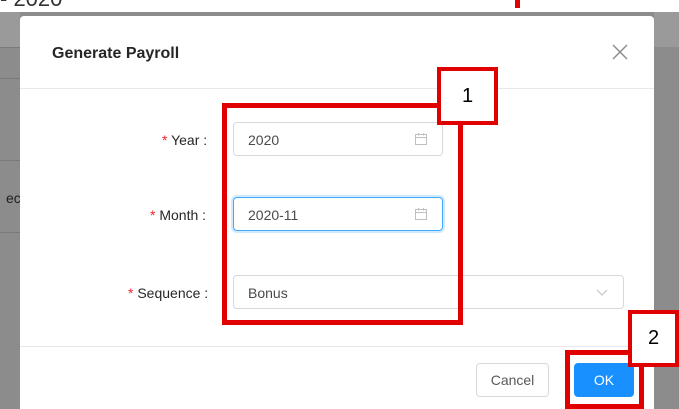 The image size is (679, 409). What do you see at coordinates (339, 6) in the screenshot?
I see `background-top-area: - 2020` at bounding box center [339, 6].